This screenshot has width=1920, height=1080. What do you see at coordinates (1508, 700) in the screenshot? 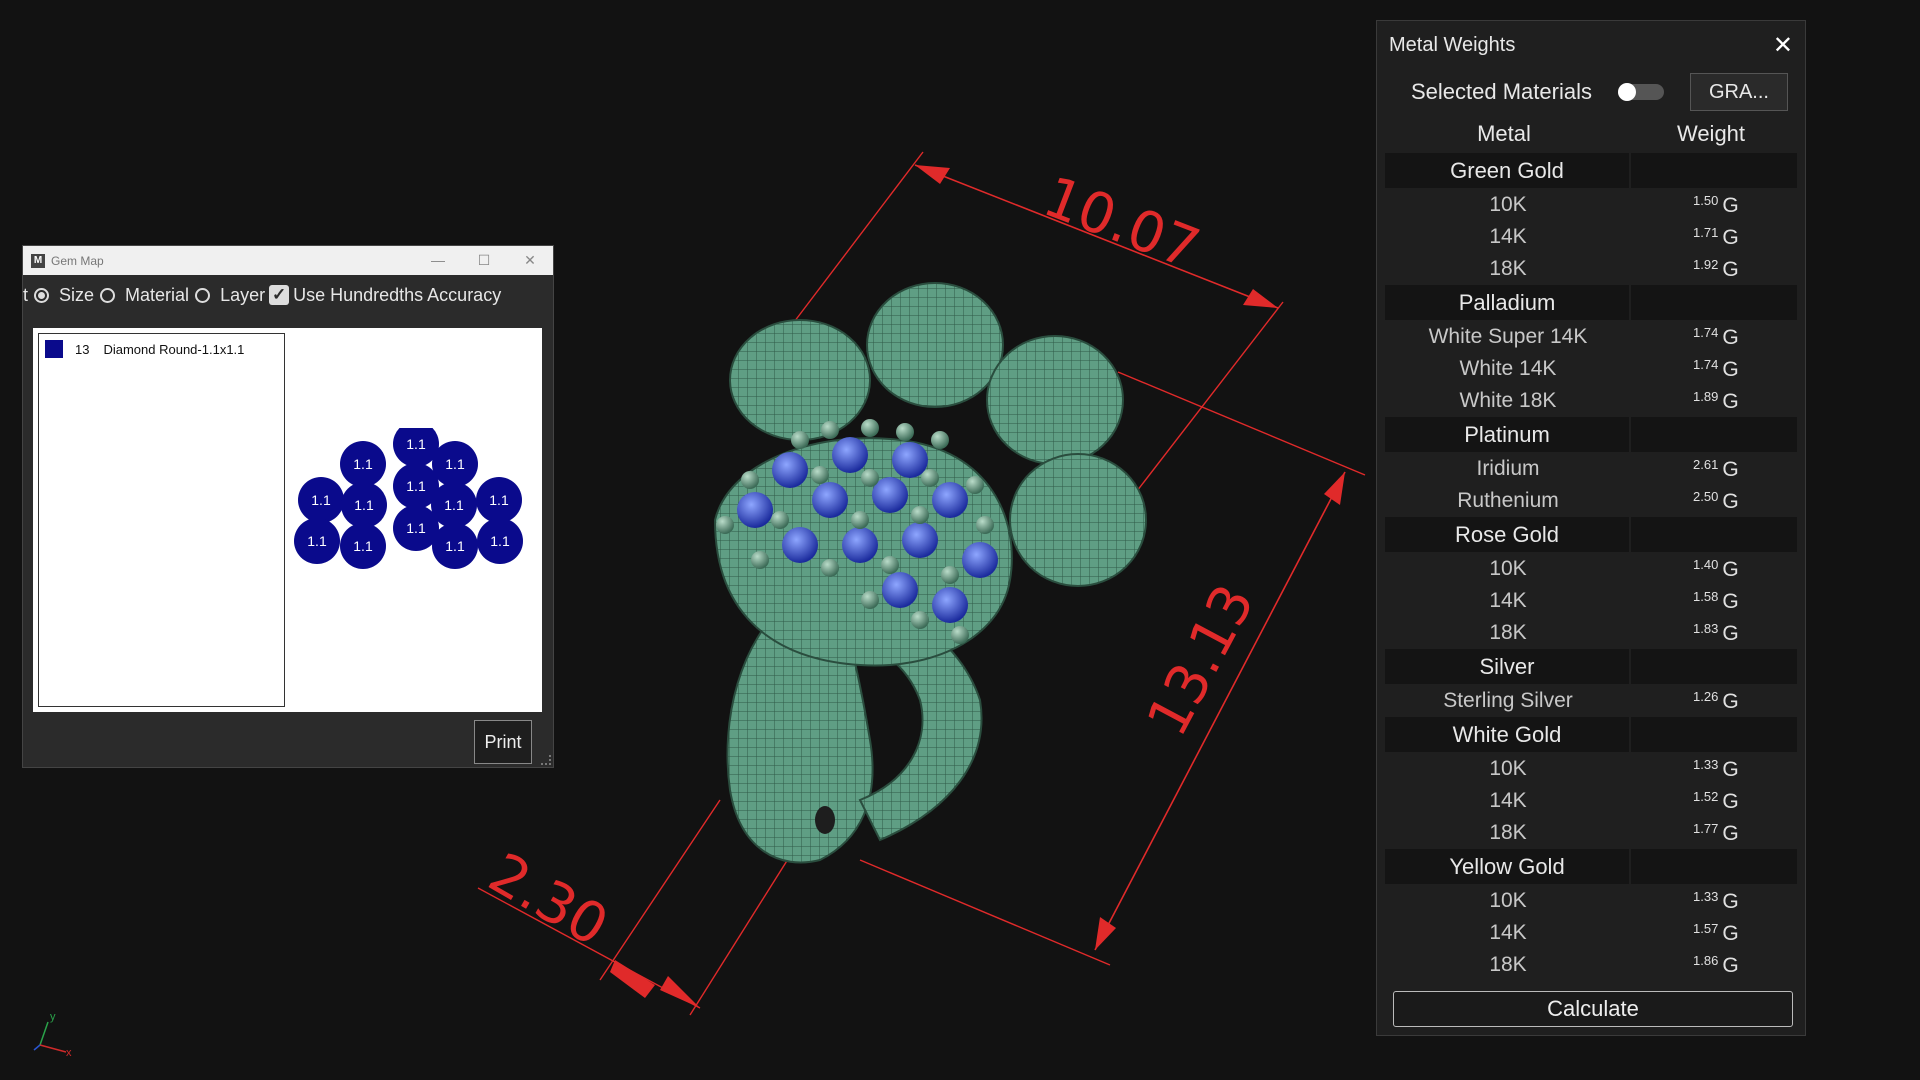
I see `metal-name: Sterling Silver` at bounding box center [1508, 700].